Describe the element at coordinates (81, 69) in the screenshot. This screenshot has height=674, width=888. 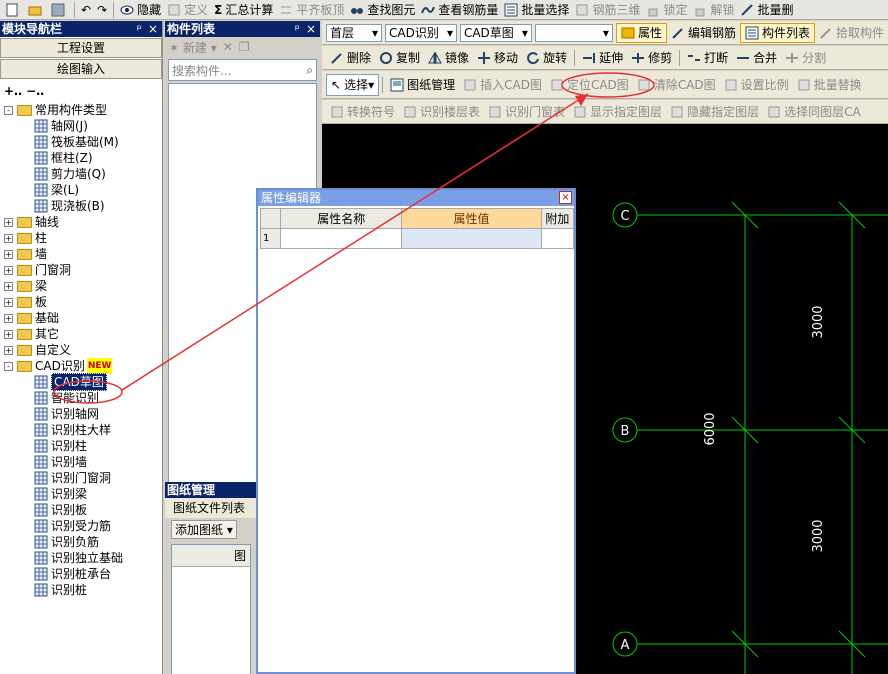
I see `drawing-input-button: 绘图输入` at that location.